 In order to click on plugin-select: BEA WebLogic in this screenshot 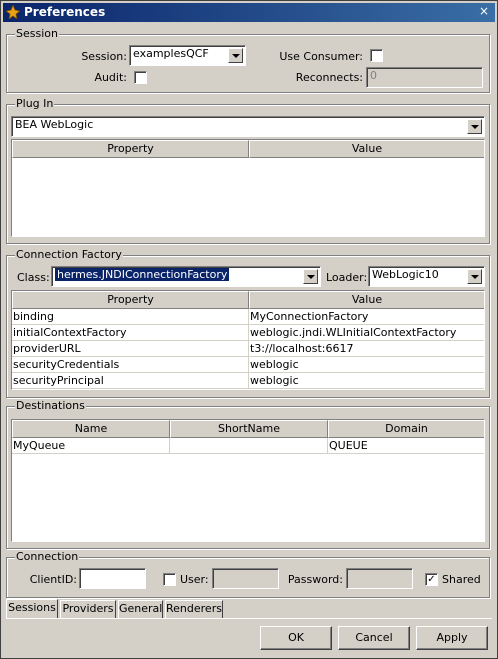, I will do `click(248, 126)`.